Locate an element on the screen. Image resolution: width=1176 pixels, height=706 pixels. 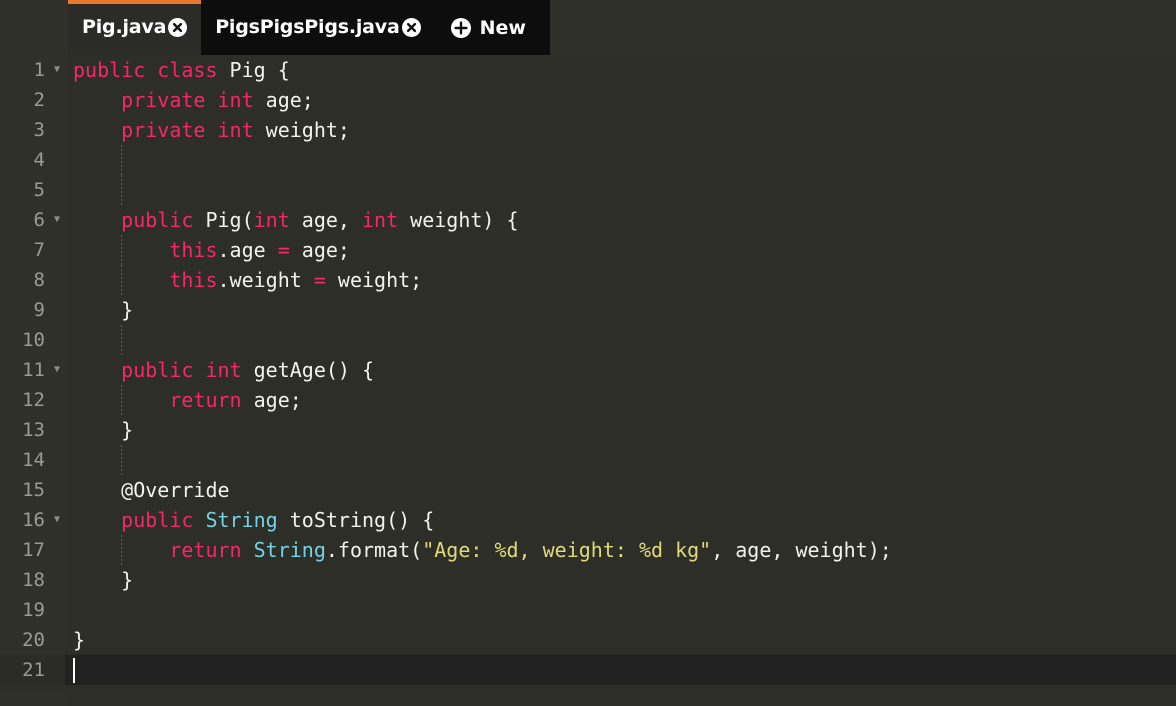
code-row: 20} is located at coordinates (588, 640).